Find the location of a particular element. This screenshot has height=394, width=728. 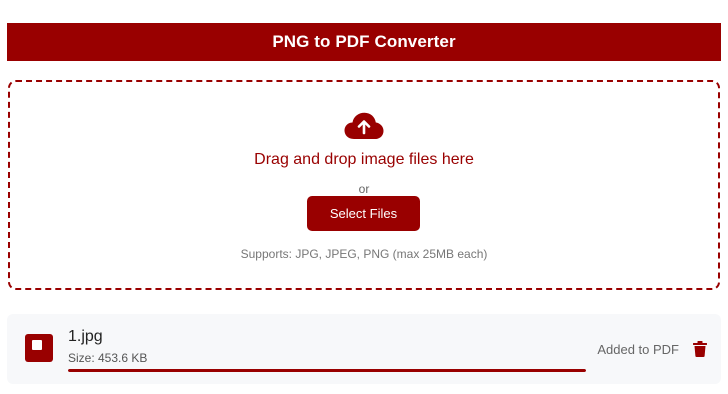

upload-progress-fill is located at coordinates (327, 370).